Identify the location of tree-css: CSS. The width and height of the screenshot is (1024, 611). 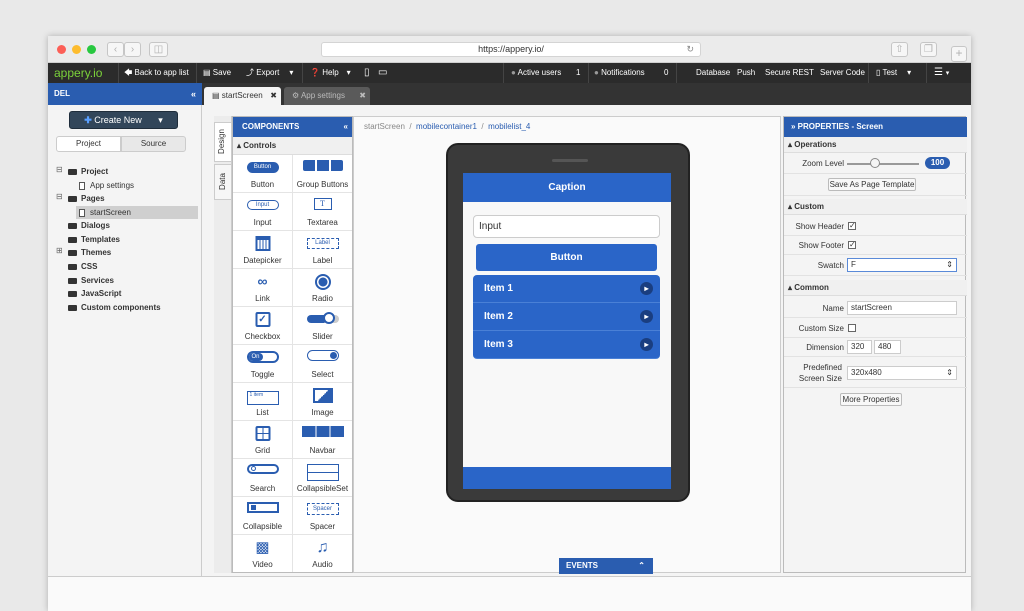
(82, 266).